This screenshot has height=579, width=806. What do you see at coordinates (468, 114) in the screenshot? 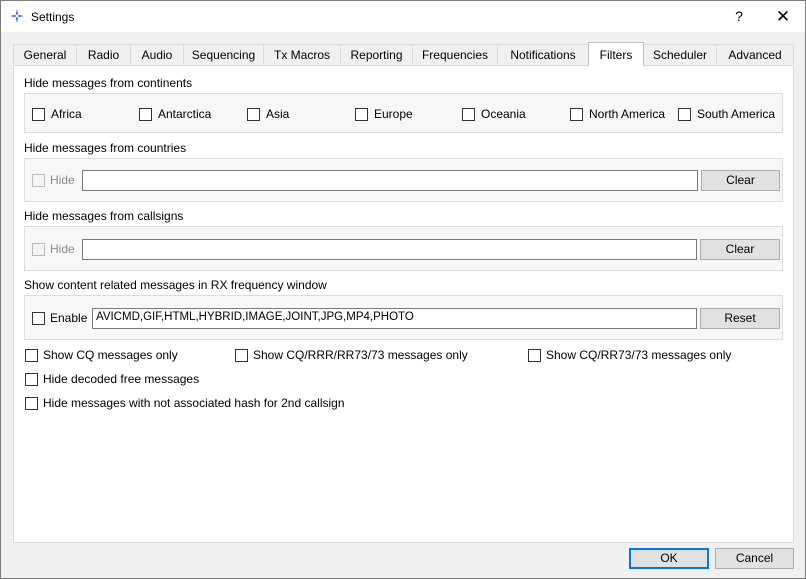
I see `oceania-checkbox` at bounding box center [468, 114].